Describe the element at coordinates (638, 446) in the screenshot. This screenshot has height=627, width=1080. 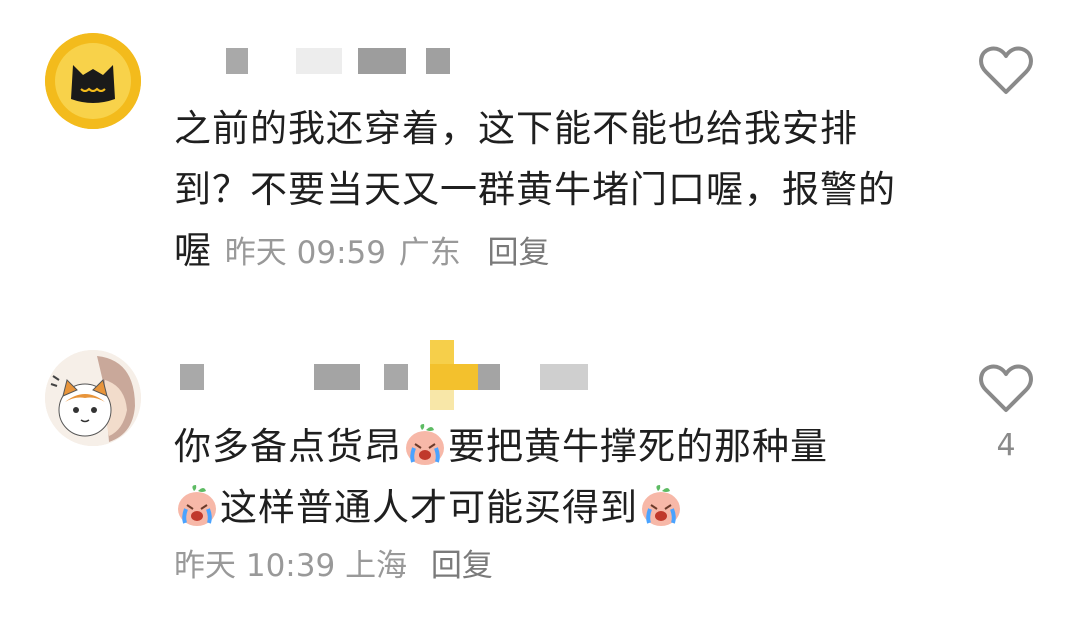
I see `comment-body: 要把黄牛撑死的那种量` at that location.